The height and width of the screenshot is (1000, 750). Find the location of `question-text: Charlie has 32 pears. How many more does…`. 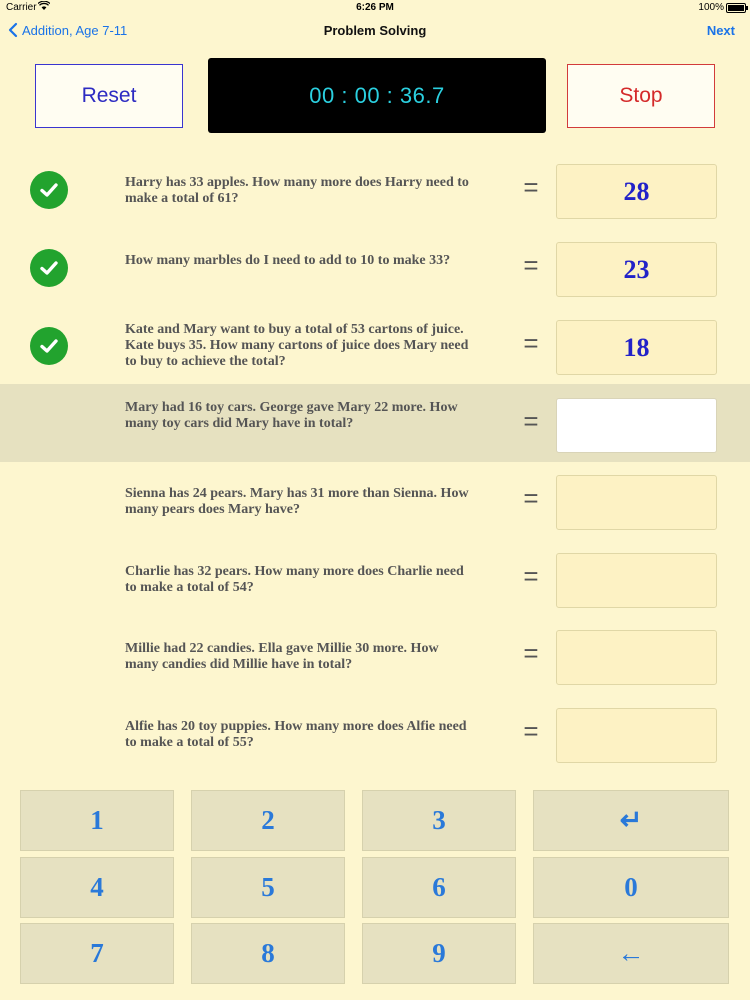

question-text: Charlie has 32 pears. How many more does… is located at coordinates (294, 579).